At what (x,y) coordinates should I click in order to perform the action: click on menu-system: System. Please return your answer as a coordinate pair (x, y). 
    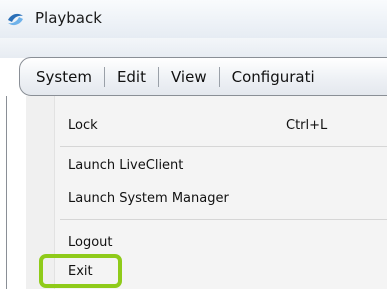
    Looking at the image, I should click on (62, 77).